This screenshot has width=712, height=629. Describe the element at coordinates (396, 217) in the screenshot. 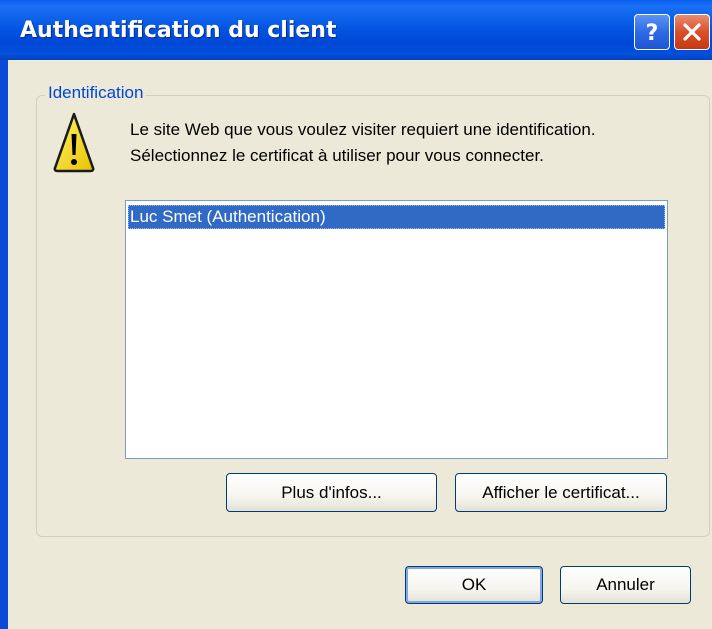

I see `list-item: Luc Smet (Authentication)` at that location.